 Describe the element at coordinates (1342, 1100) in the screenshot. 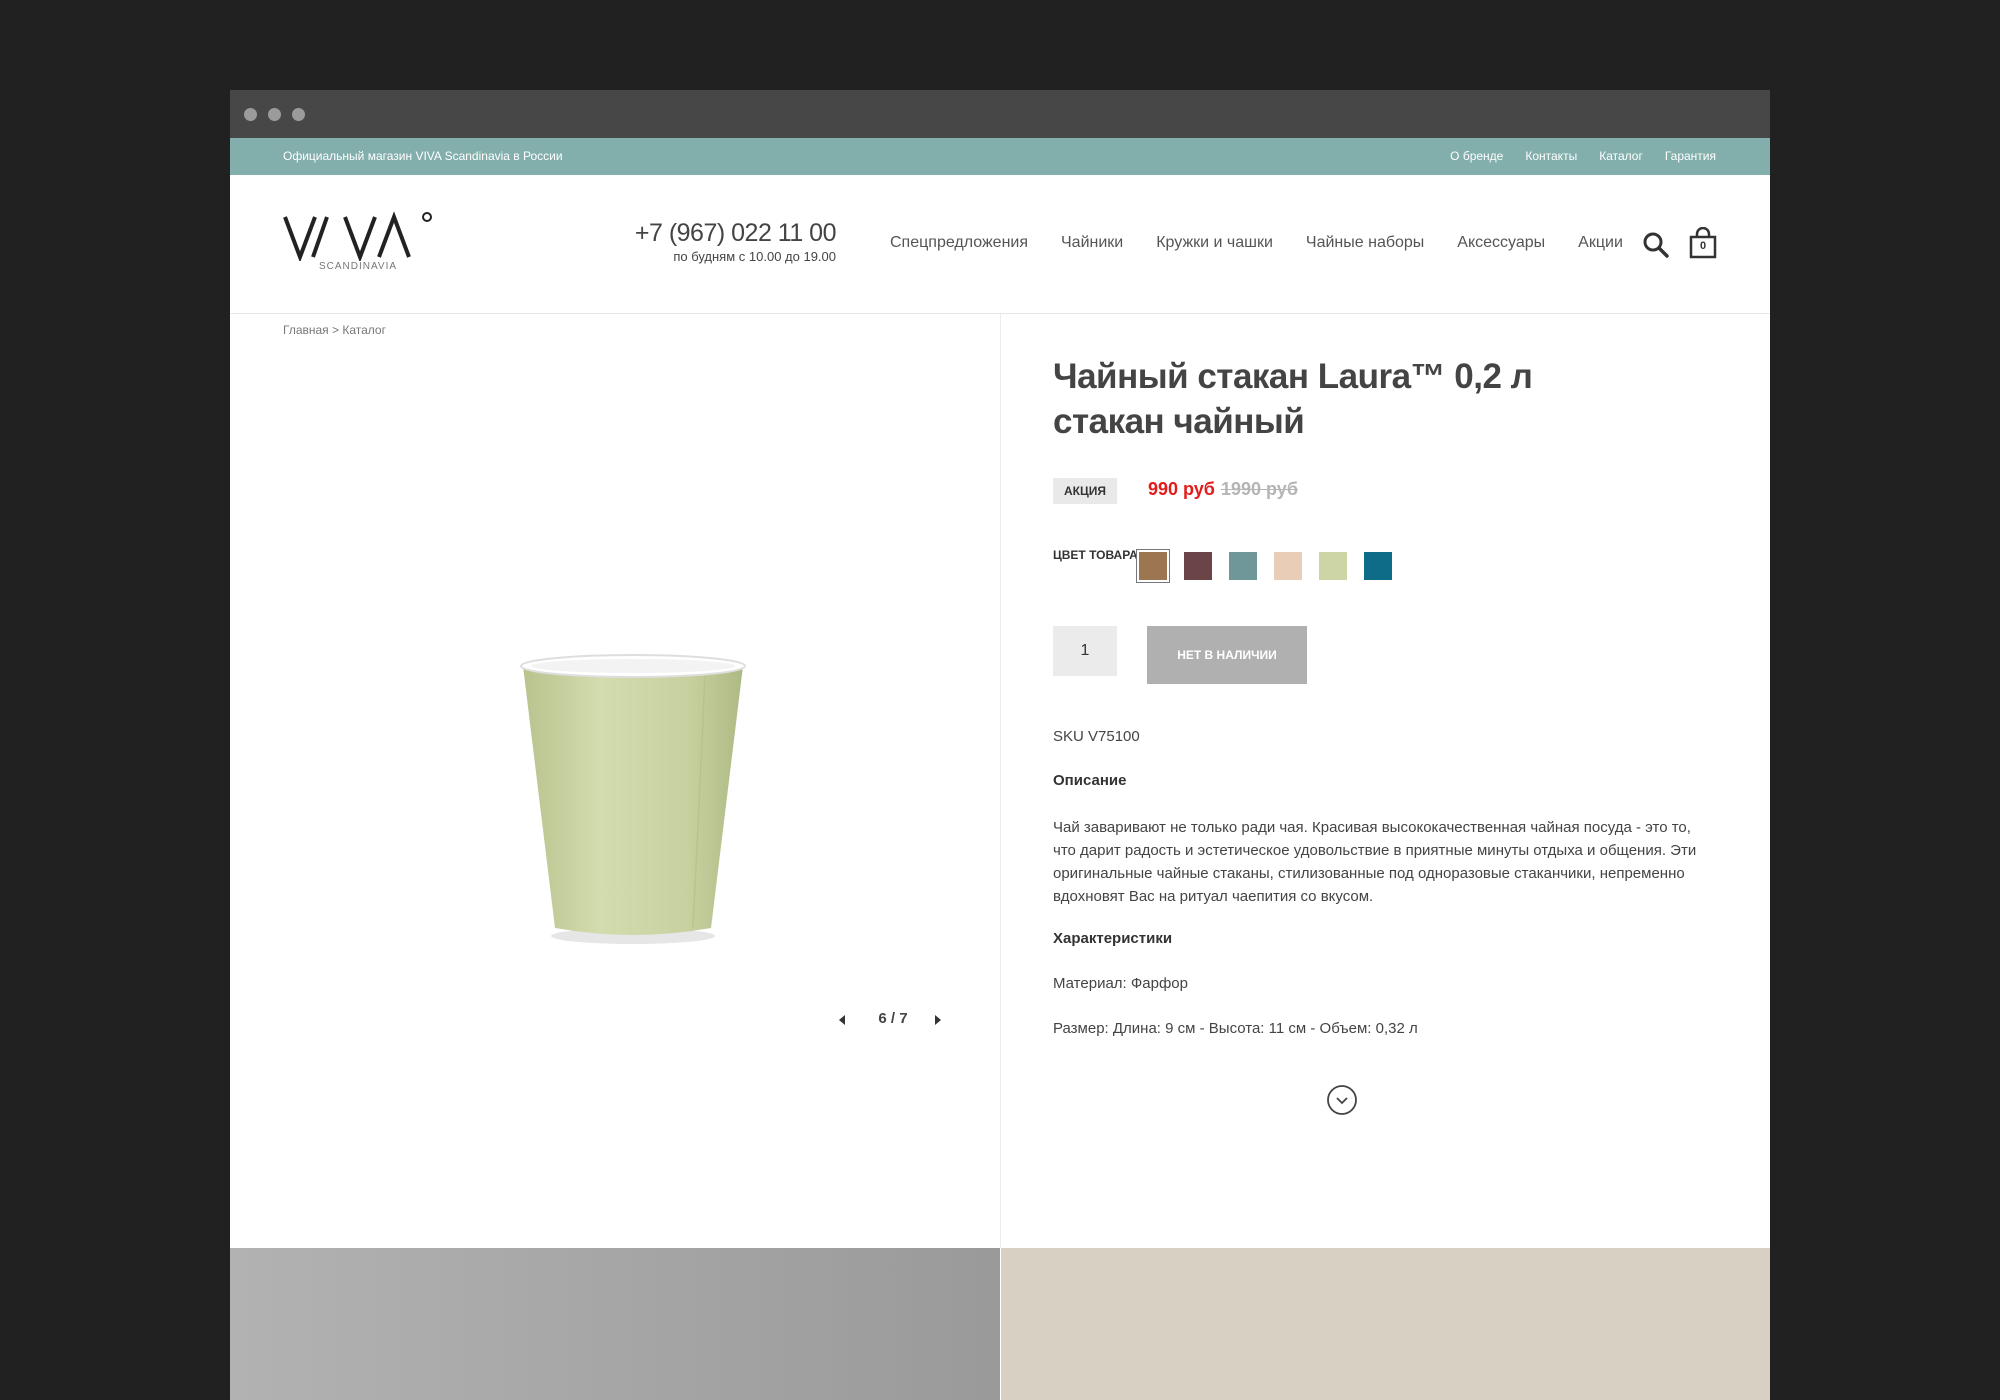

I see `chevron-down-icon` at that location.